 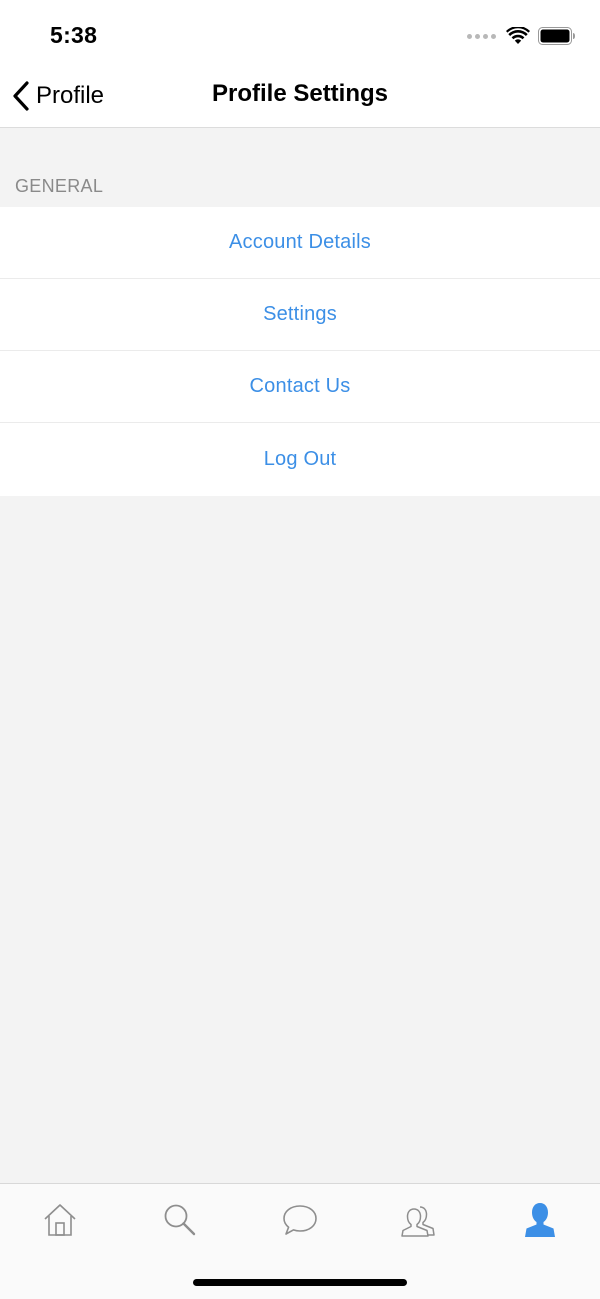 I want to click on log-out-label: Log Out, so click(x=300, y=459).